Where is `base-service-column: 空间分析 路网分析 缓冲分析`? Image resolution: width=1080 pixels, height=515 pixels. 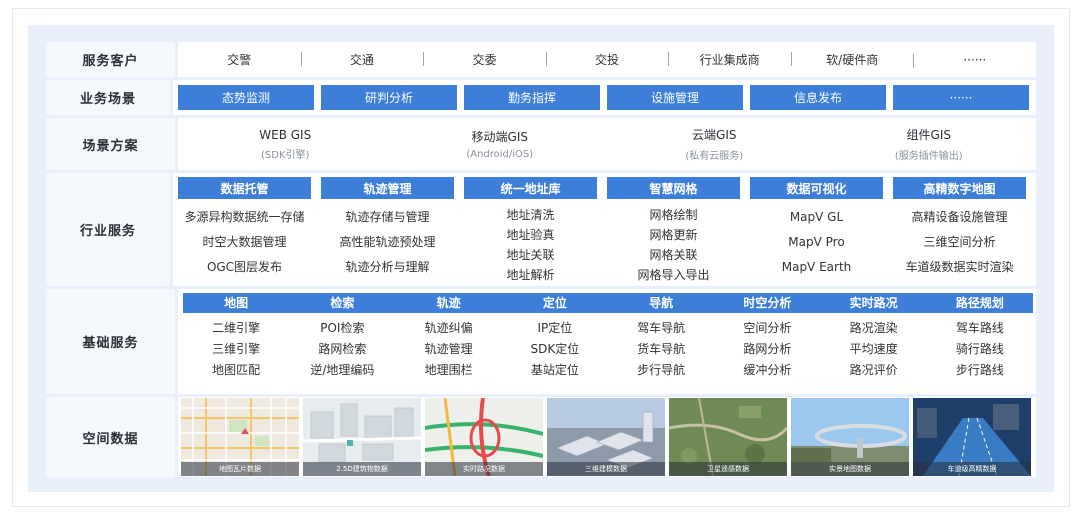
base-service-column: 空间分析 路网分析 缓冲分析 is located at coordinates (767, 349).